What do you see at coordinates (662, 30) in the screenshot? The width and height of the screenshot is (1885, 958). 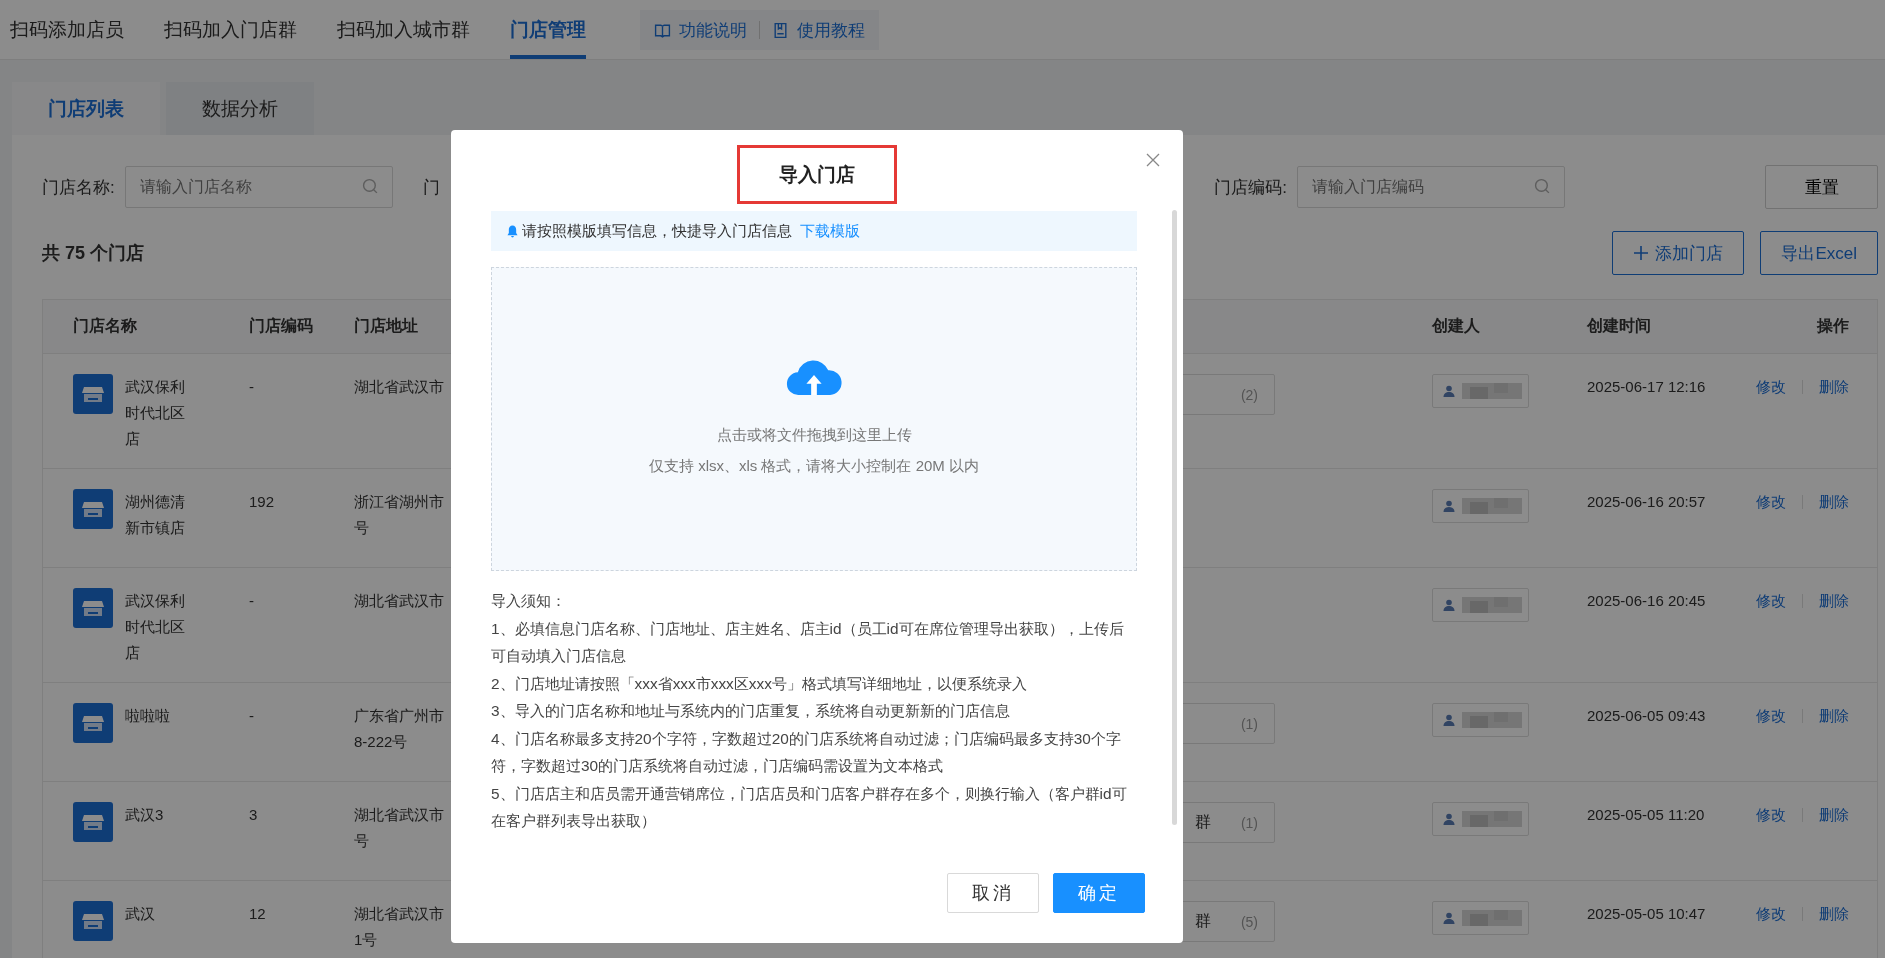 I see `book-icon` at bounding box center [662, 30].